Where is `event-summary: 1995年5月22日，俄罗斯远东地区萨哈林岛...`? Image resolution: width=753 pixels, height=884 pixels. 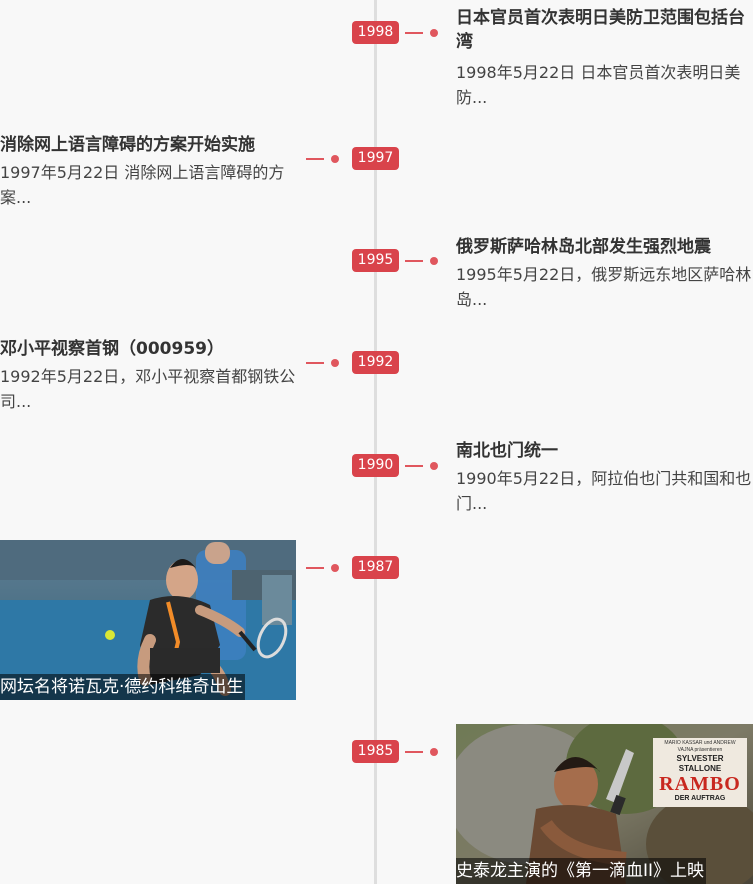
event-summary: 1995年5月22日，俄罗斯远东地区萨哈林岛... is located at coordinates (604, 287).